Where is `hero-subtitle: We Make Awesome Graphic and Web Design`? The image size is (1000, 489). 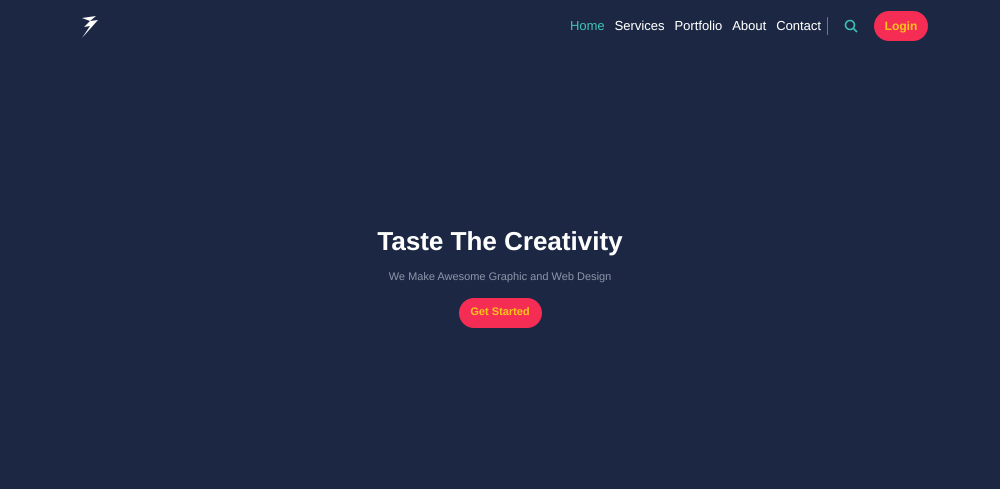 hero-subtitle: We Make Awesome Graphic and Web Design is located at coordinates (500, 277).